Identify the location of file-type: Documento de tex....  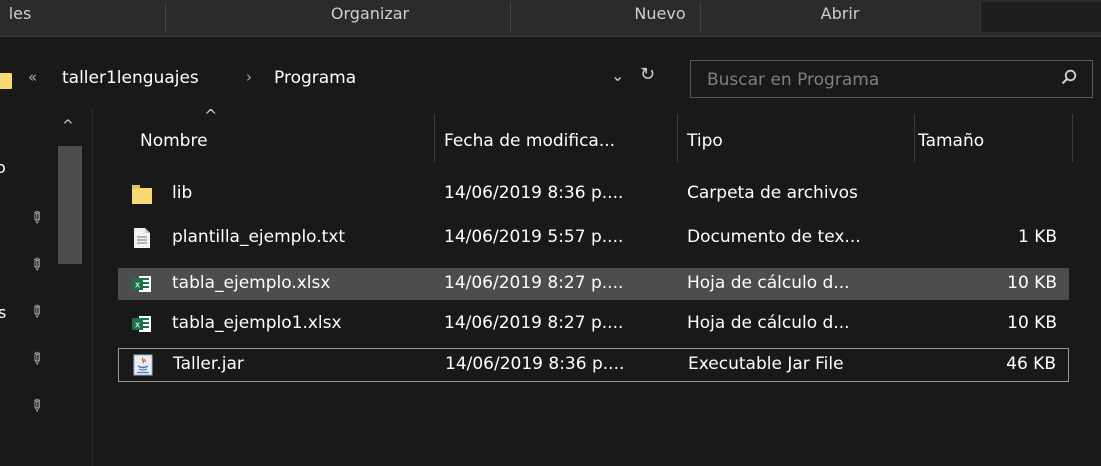
(774, 237).